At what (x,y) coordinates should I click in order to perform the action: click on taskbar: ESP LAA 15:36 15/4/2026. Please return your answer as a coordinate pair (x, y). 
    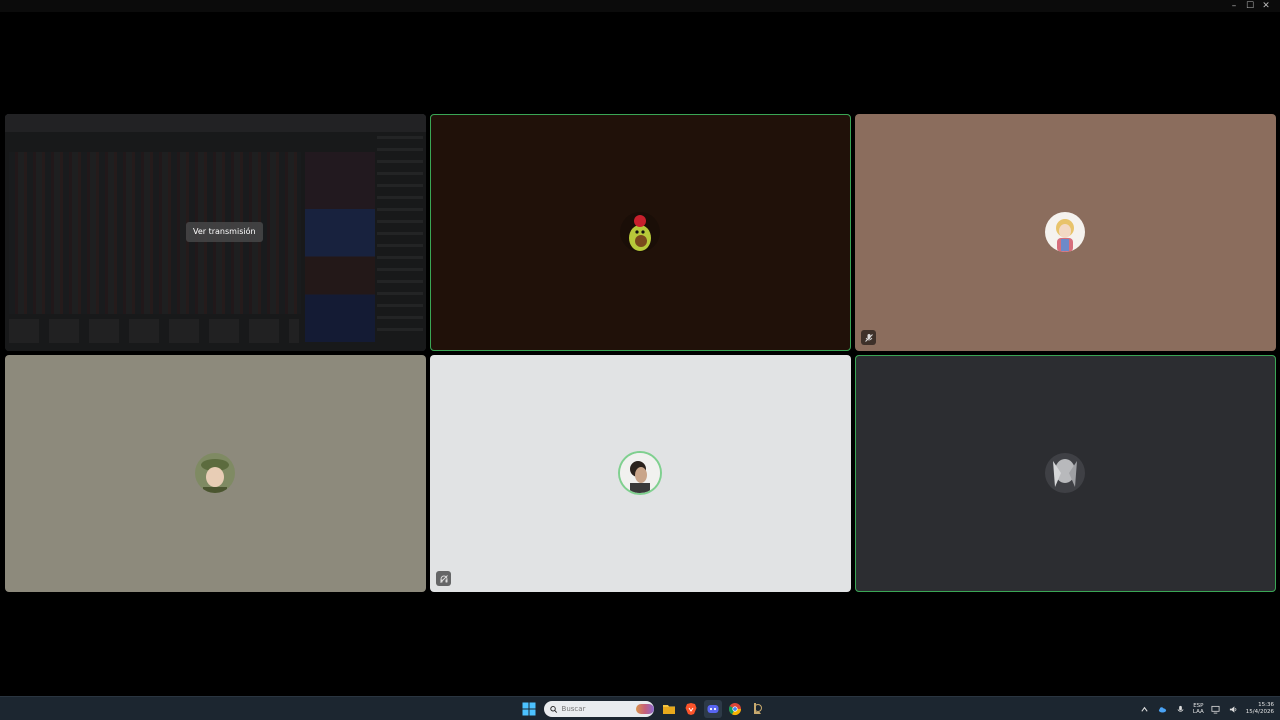
    Looking at the image, I should click on (640, 708).